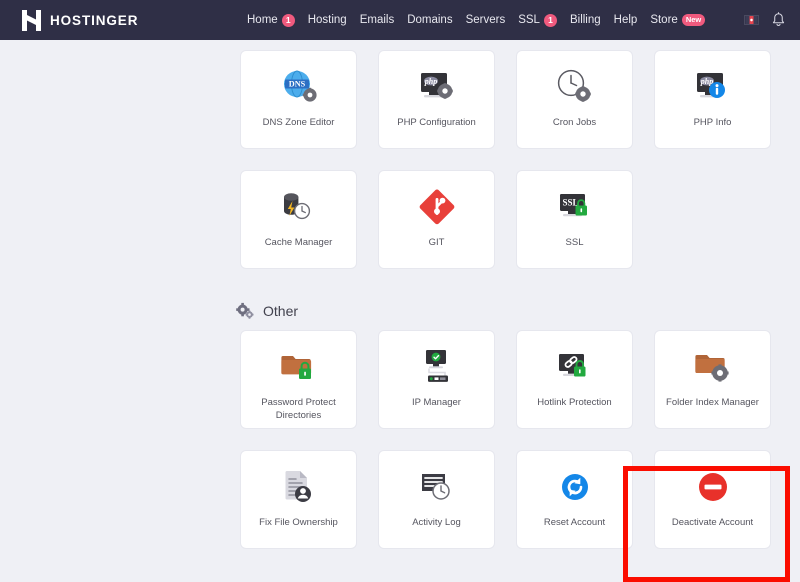 The image size is (800, 582). What do you see at coordinates (664, 20) in the screenshot?
I see `nav-label: Store` at bounding box center [664, 20].